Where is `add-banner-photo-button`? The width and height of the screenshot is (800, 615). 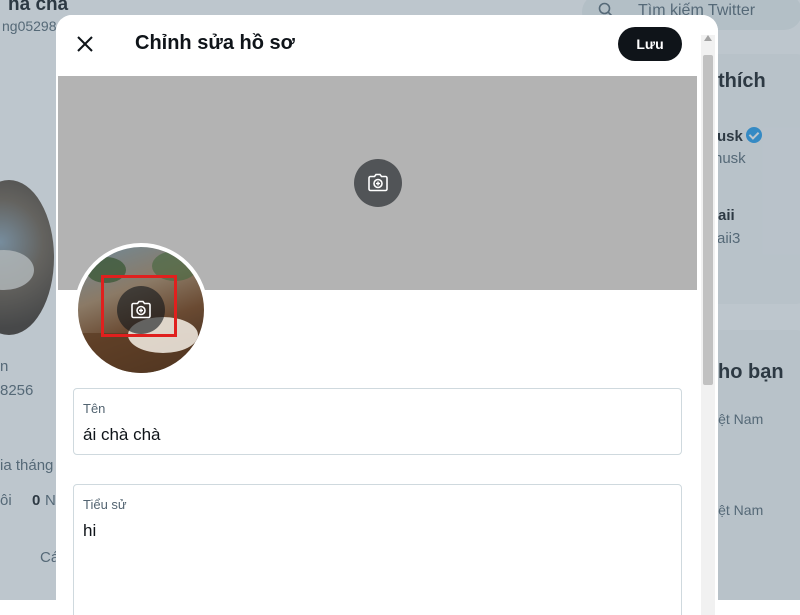 add-banner-photo-button is located at coordinates (378, 183).